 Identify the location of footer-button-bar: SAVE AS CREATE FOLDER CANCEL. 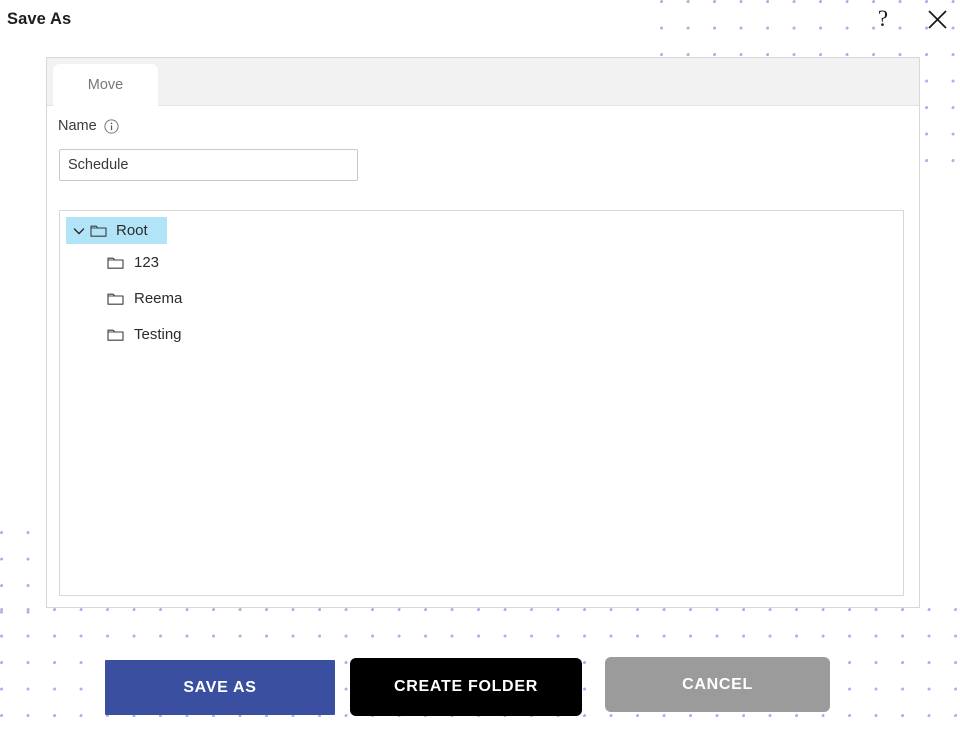
(480, 690).